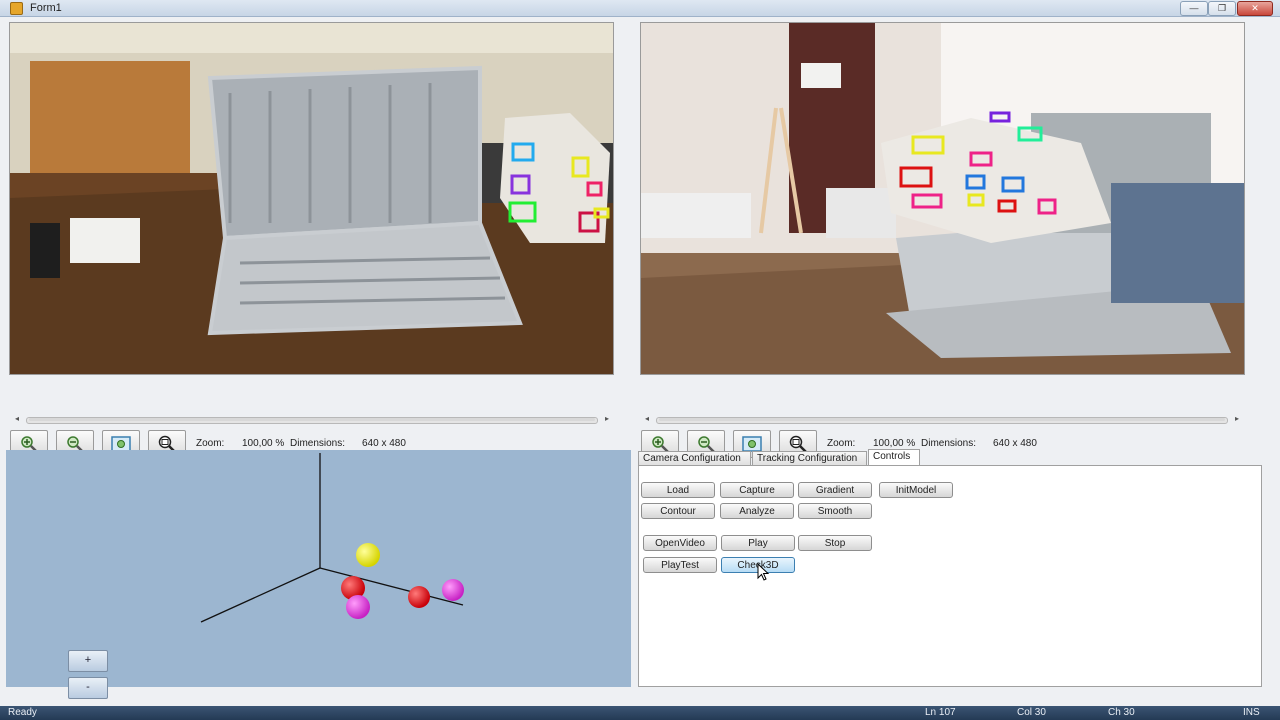 The image size is (1280, 720). Describe the element at coordinates (1251, 712) in the screenshot. I see `status-insert-mode: INS` at that location.